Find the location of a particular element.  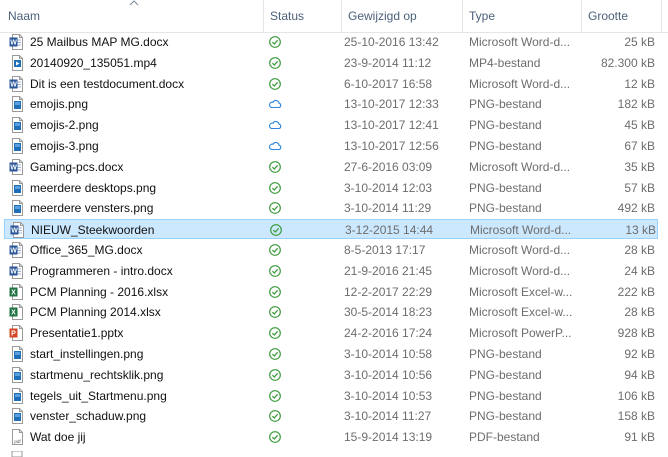

column-header-modified: Gewijzigd op is located at coordinates (402, 16).